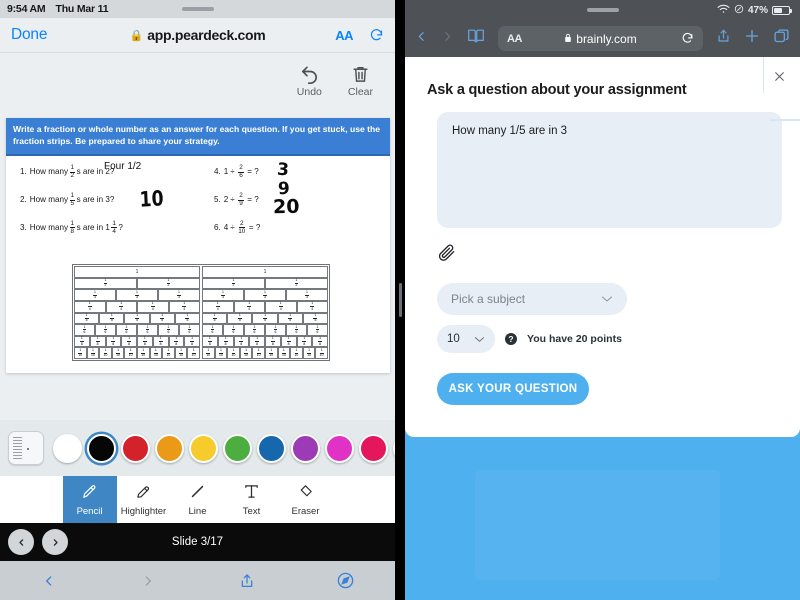  I want to click on close-icon, so click(779, 76).